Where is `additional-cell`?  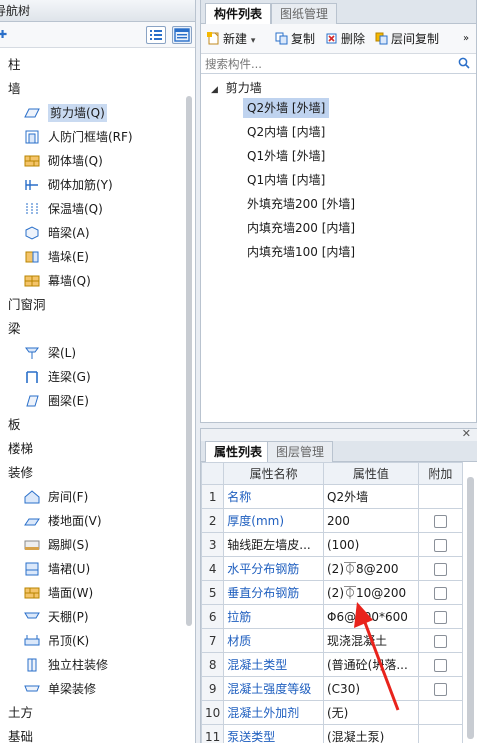
additional-cell is located at coordinates (440, 688).